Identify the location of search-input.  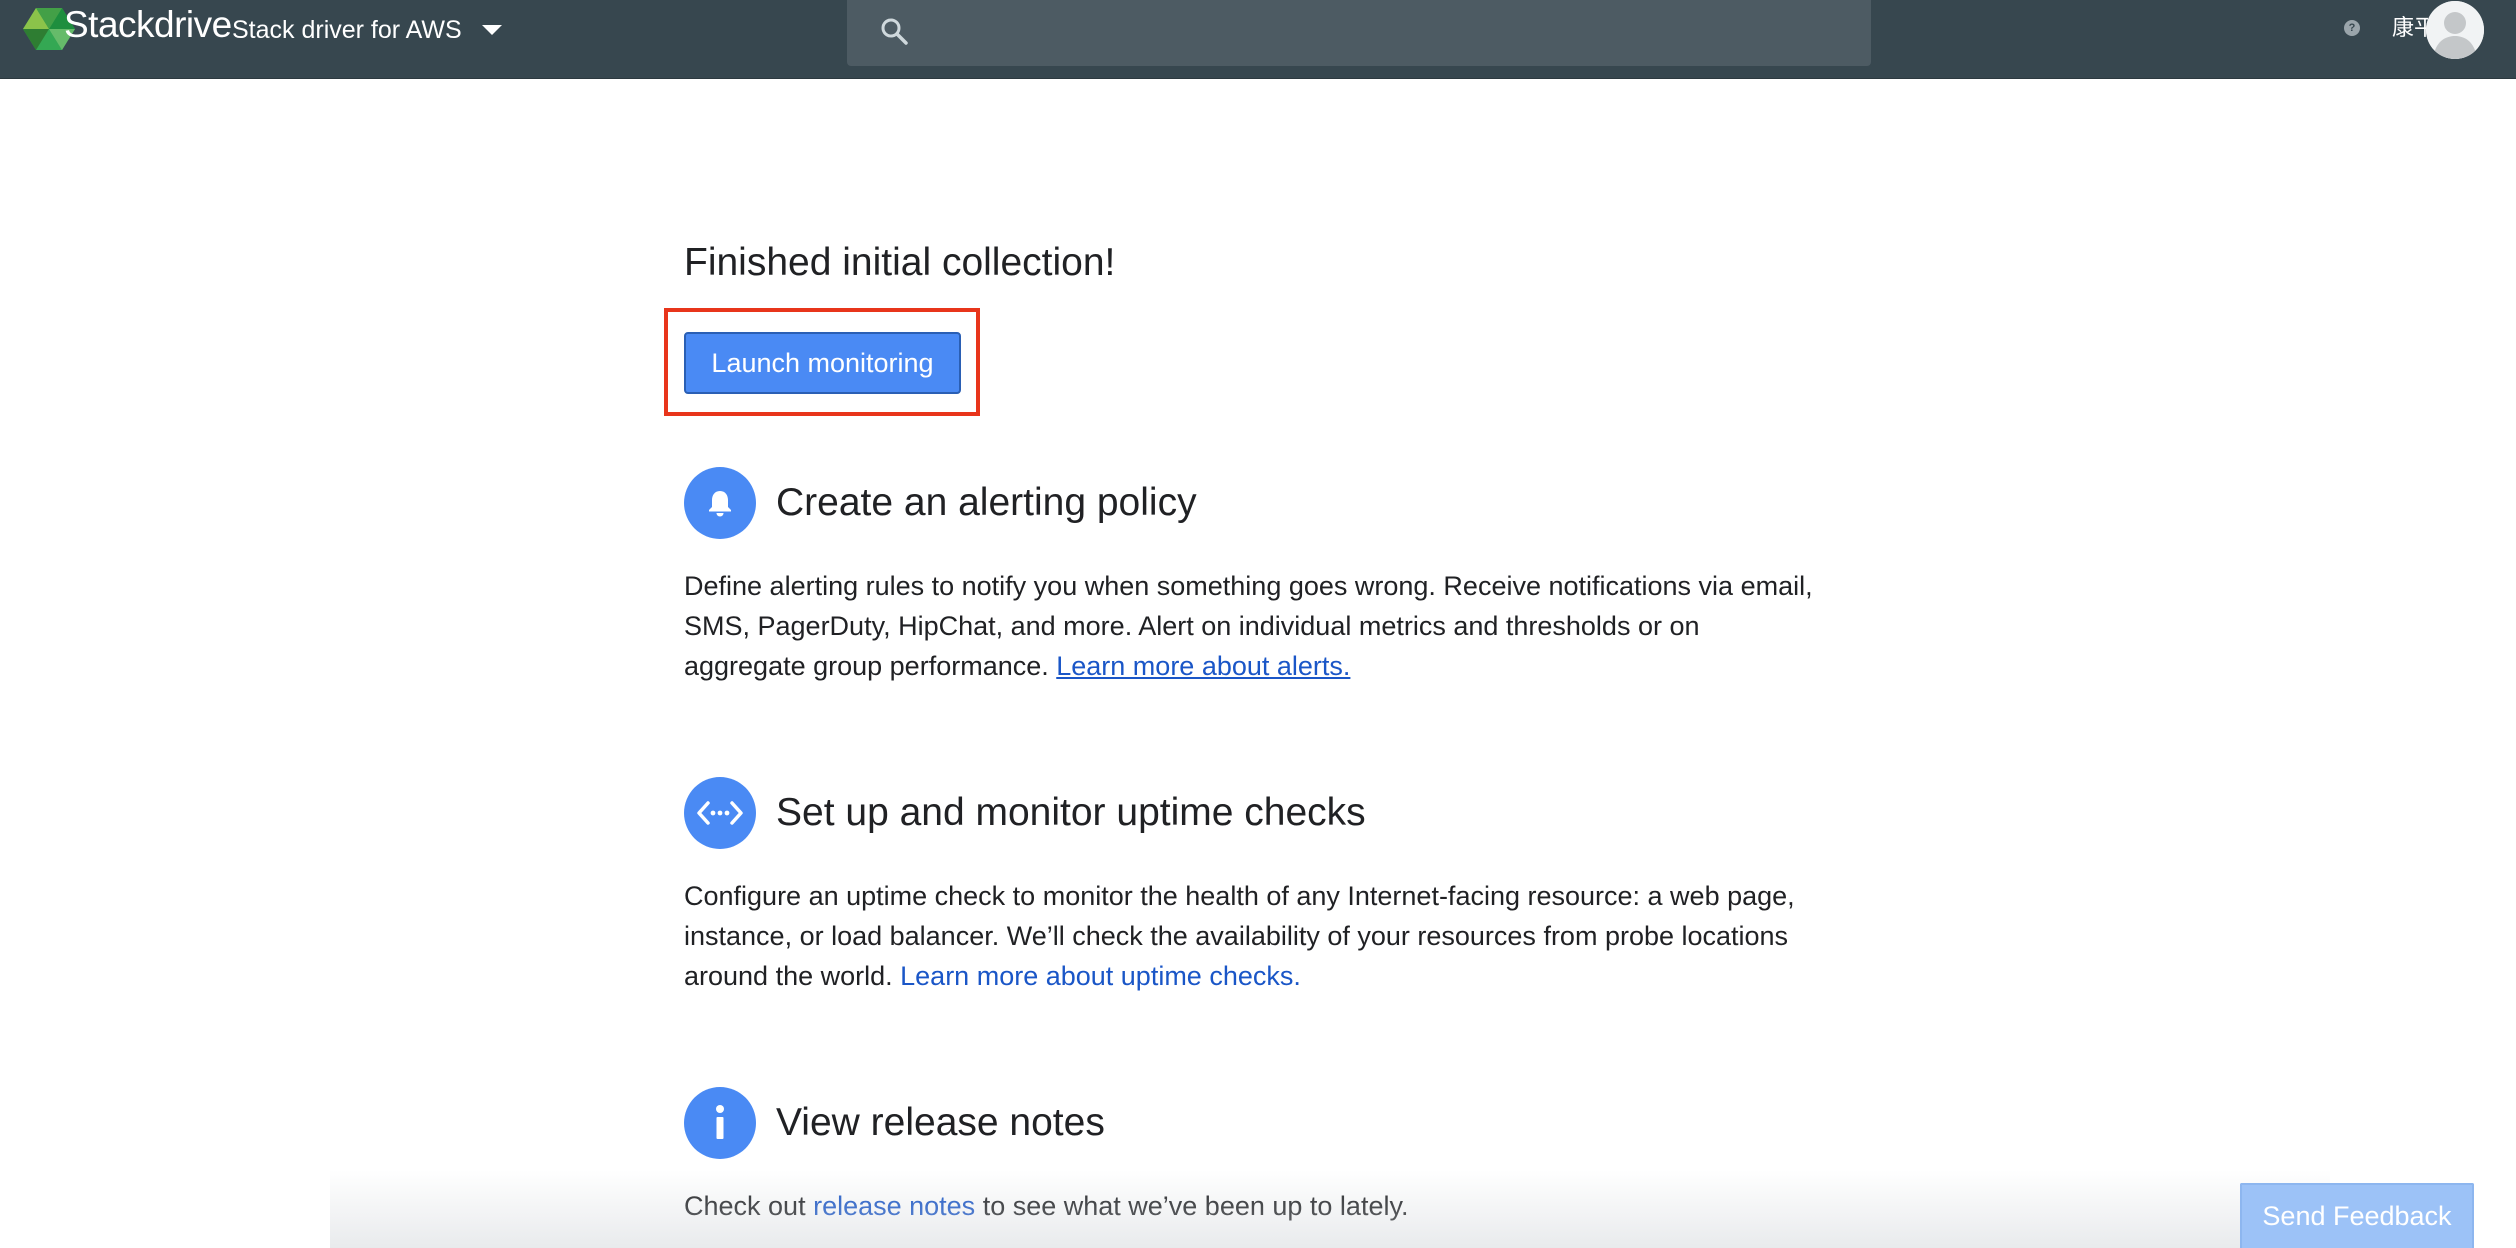
(1385, 33).